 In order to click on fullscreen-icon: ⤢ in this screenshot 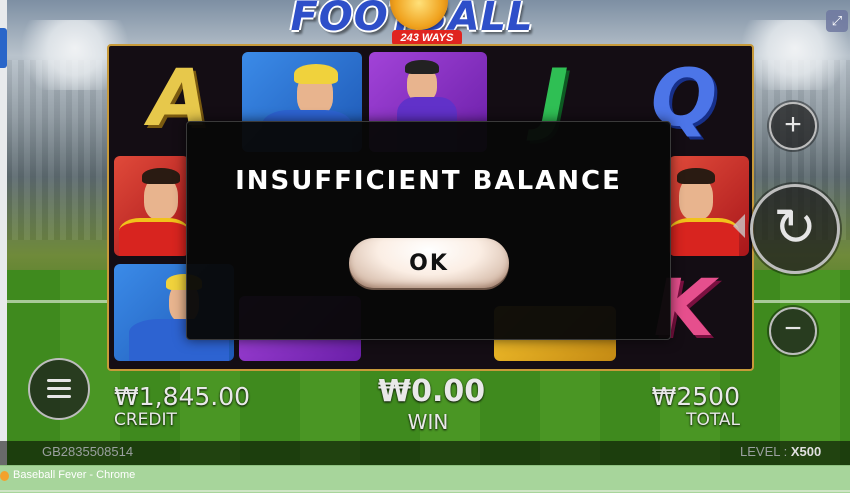, I will do `click(837, 21)`.